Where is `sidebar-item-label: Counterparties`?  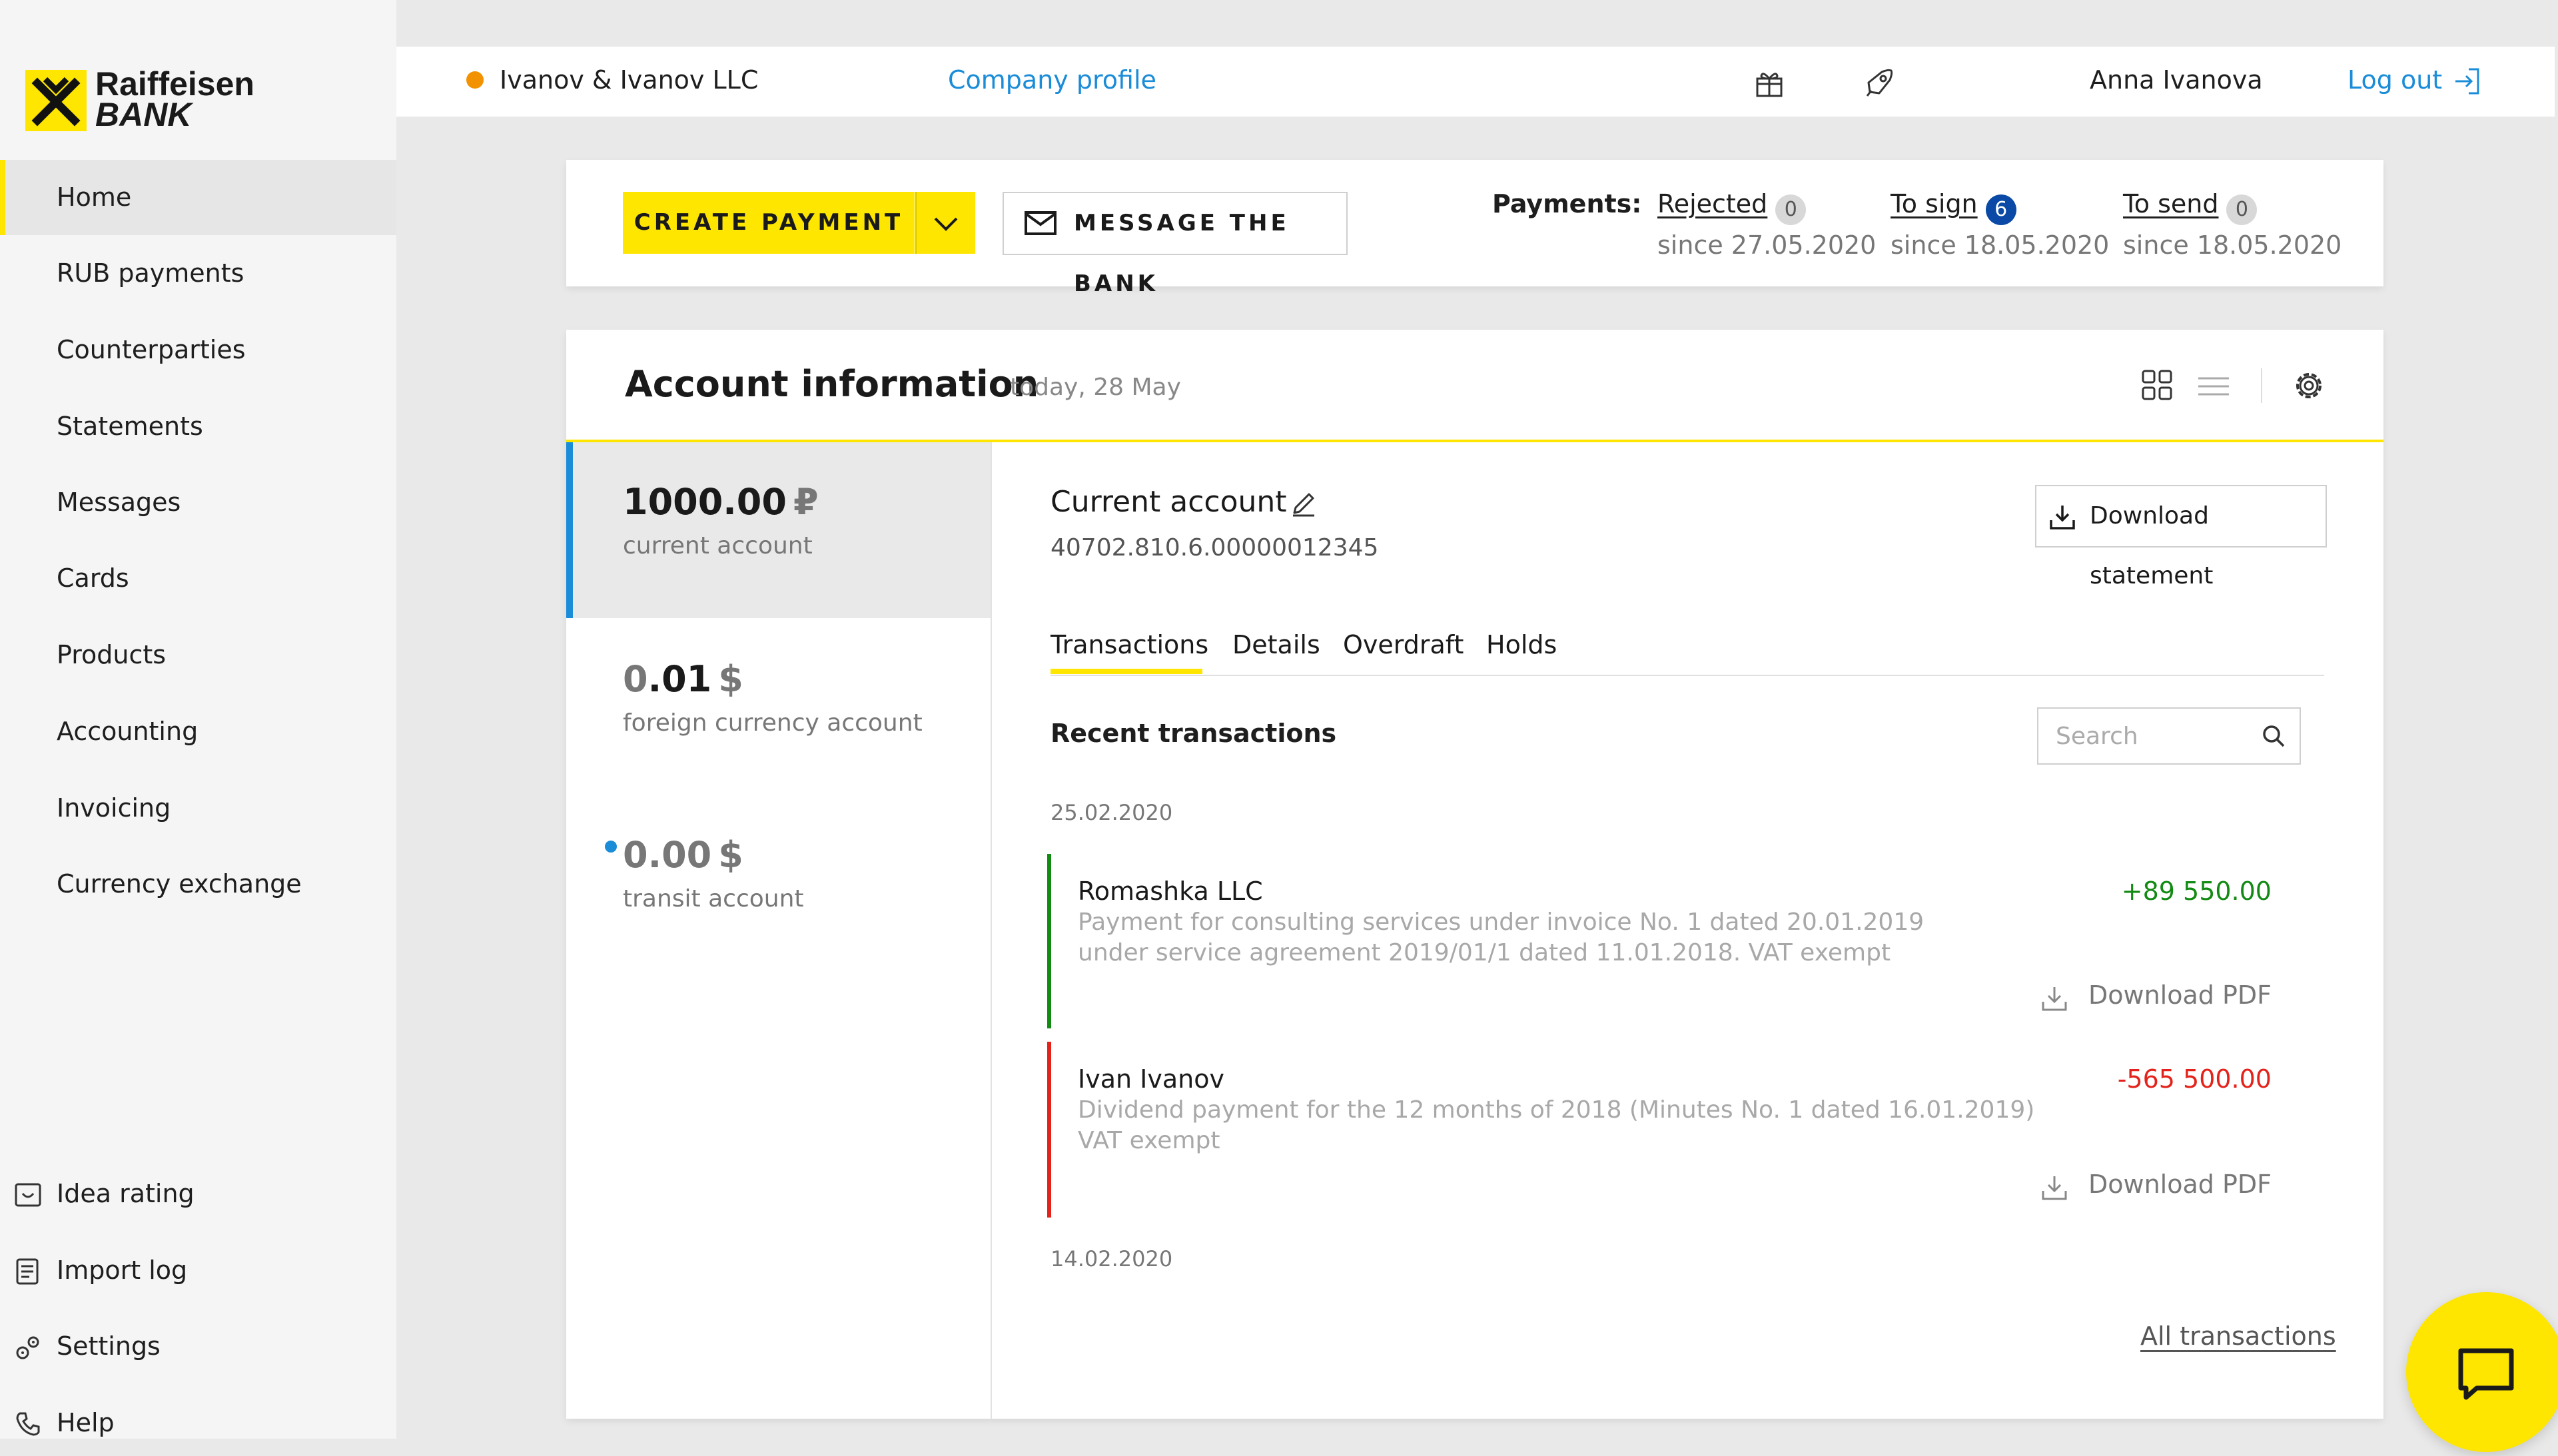 sidebar-item-label: Counterparties is located at coordinates (151, 349).